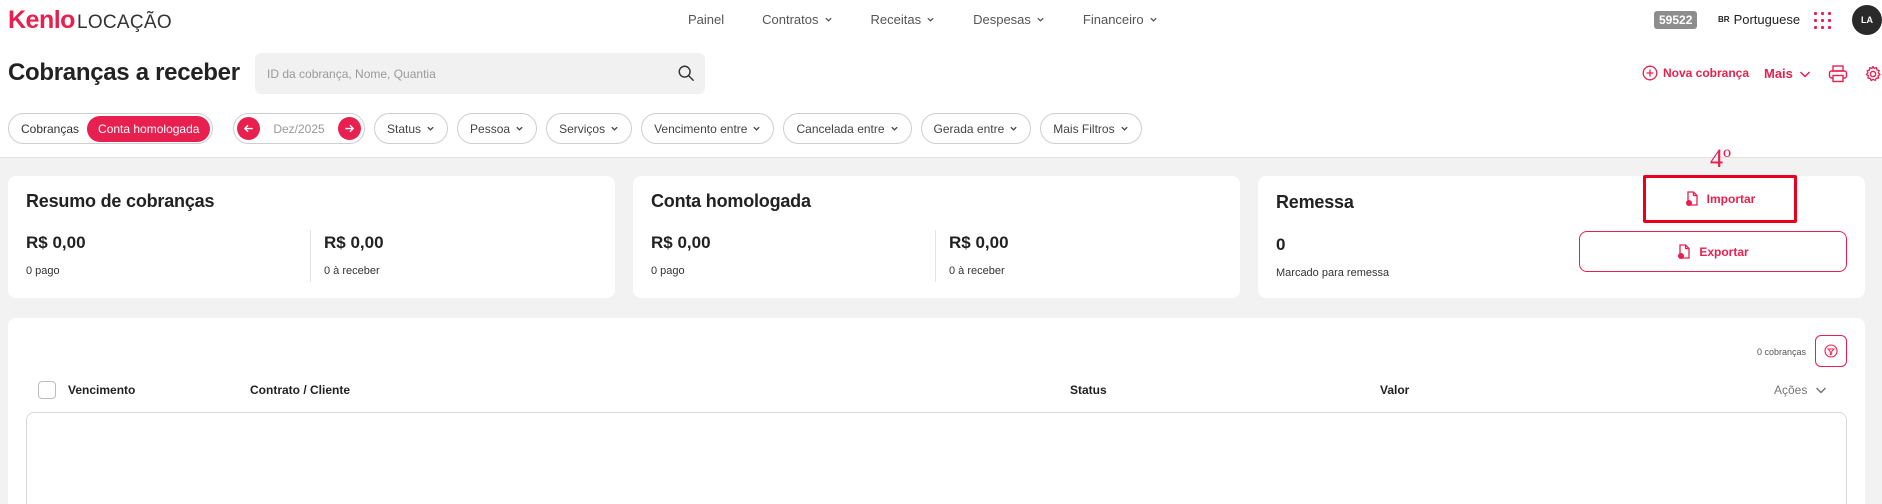  Describe the element at coordinates (354, 242) in the screenshot. I see `summary-receivable-value: R$ 0,00` at that location.